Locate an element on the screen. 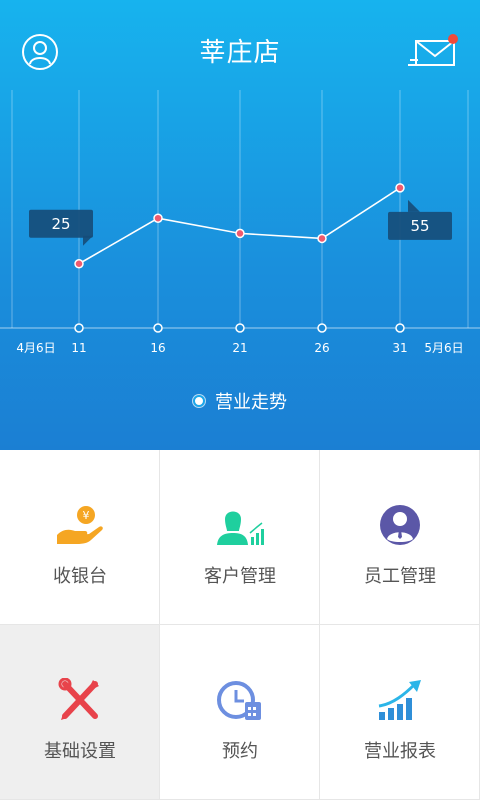 The height and width of the screenshot is (800, 480). legend-marker is located at coordinates (199, 401).